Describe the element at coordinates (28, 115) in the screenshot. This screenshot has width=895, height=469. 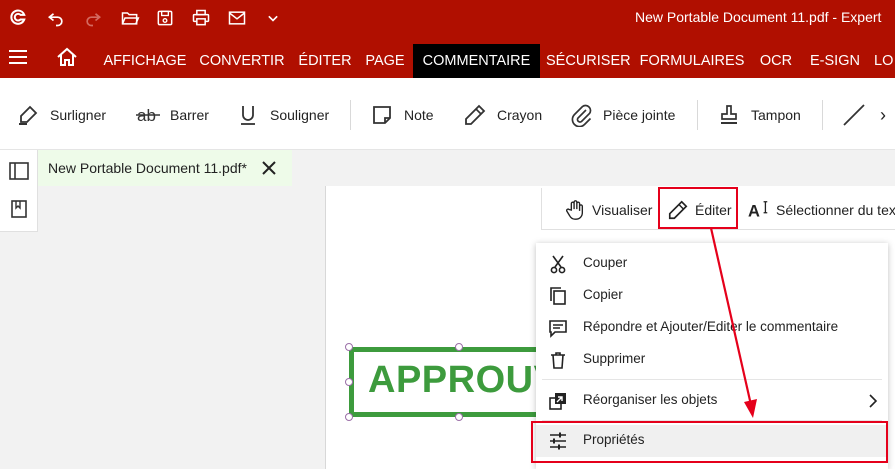
I see `highlighter-icon` at that location.